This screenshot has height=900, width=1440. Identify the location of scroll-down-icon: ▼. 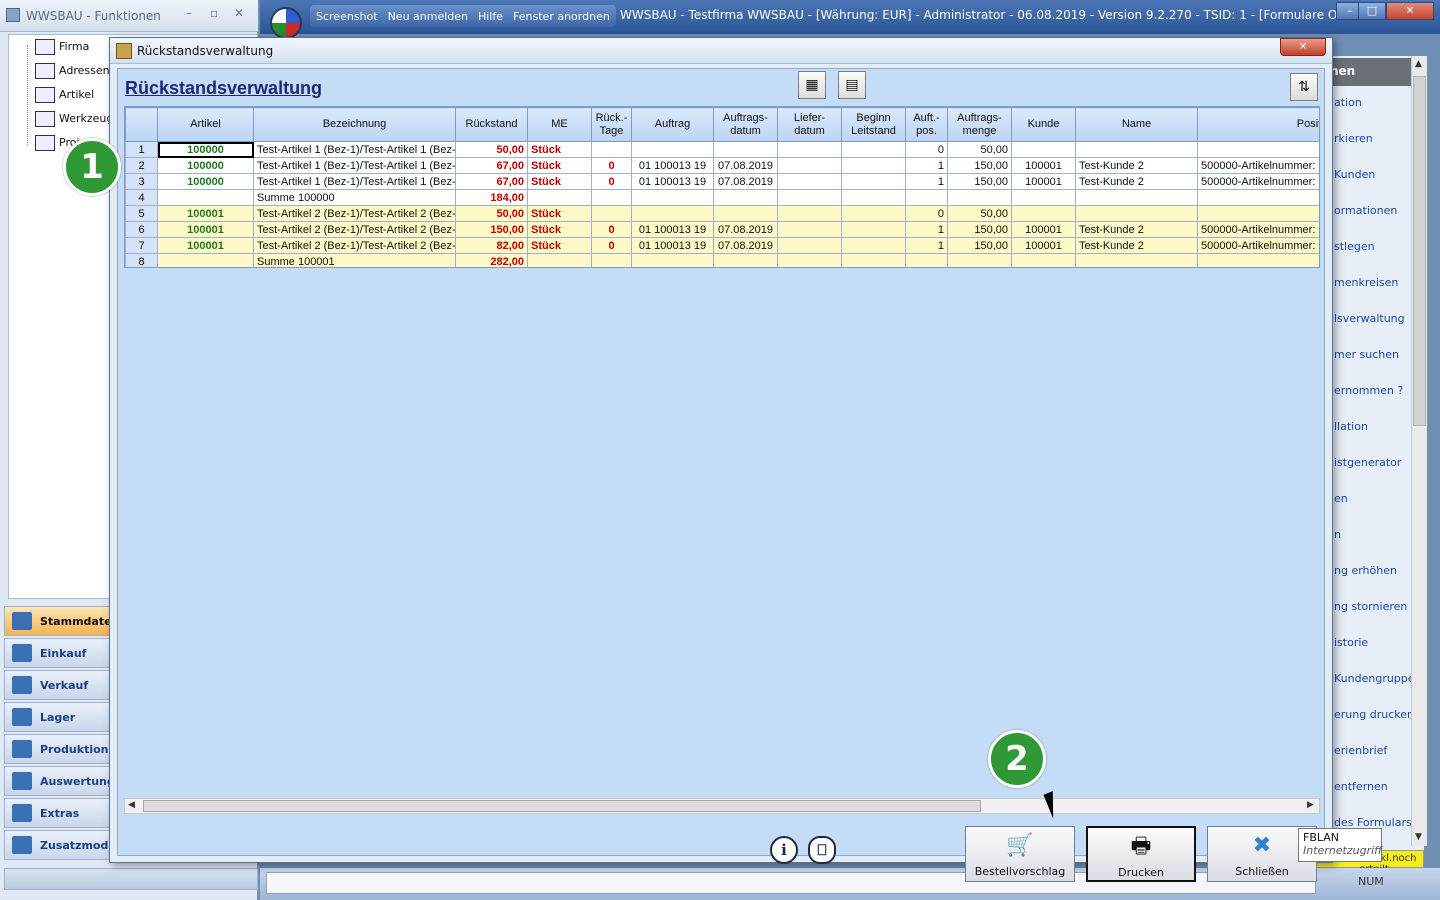
(1418, 837).